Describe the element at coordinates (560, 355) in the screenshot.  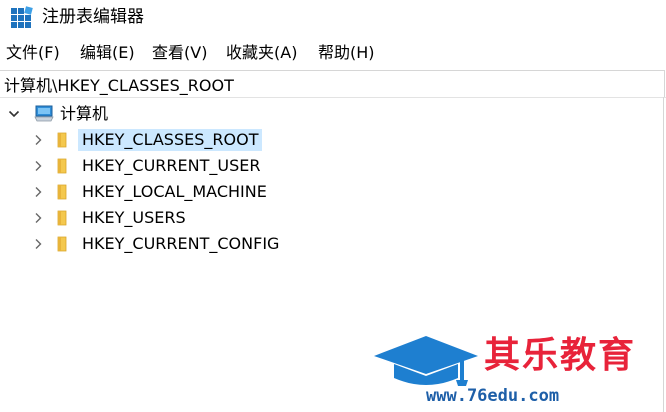
I see `watermark-brand: 其乐教育` at that location.